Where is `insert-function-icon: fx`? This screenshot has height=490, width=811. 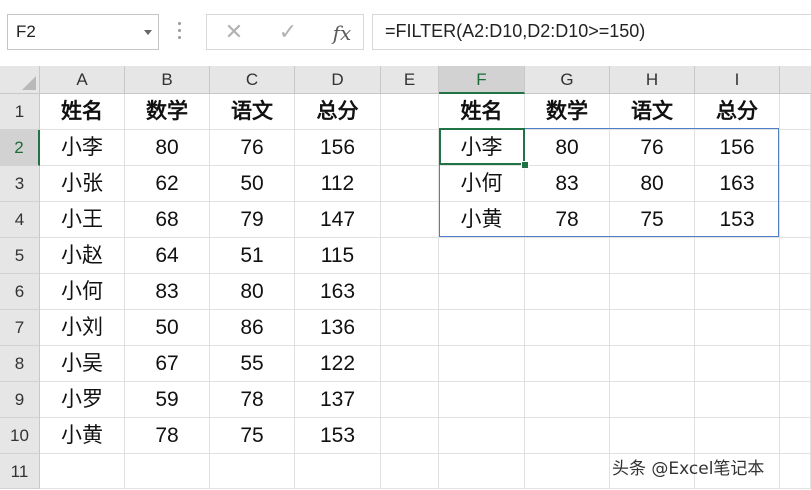 insert-function-icon: fx is located at coordinates (342, 33).